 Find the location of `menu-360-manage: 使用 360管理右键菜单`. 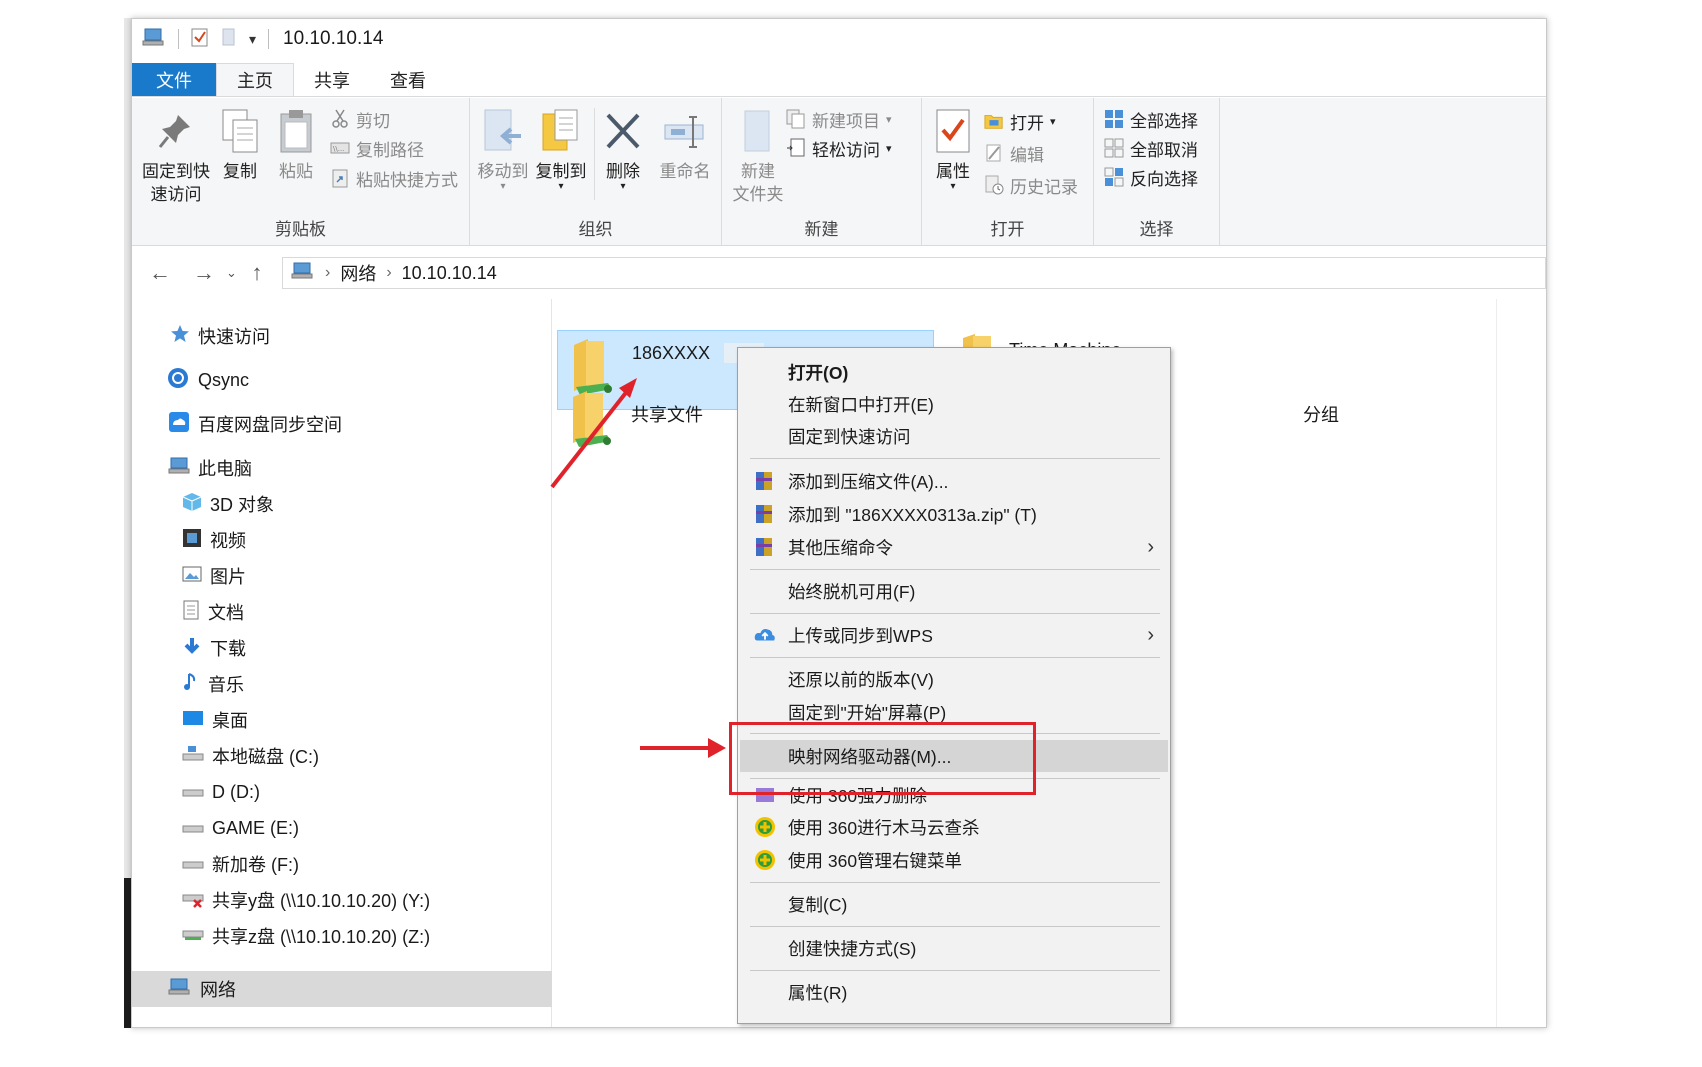

menu-360-manage: 使用 360管理右键菜单 is located at coordinates (954, 860).